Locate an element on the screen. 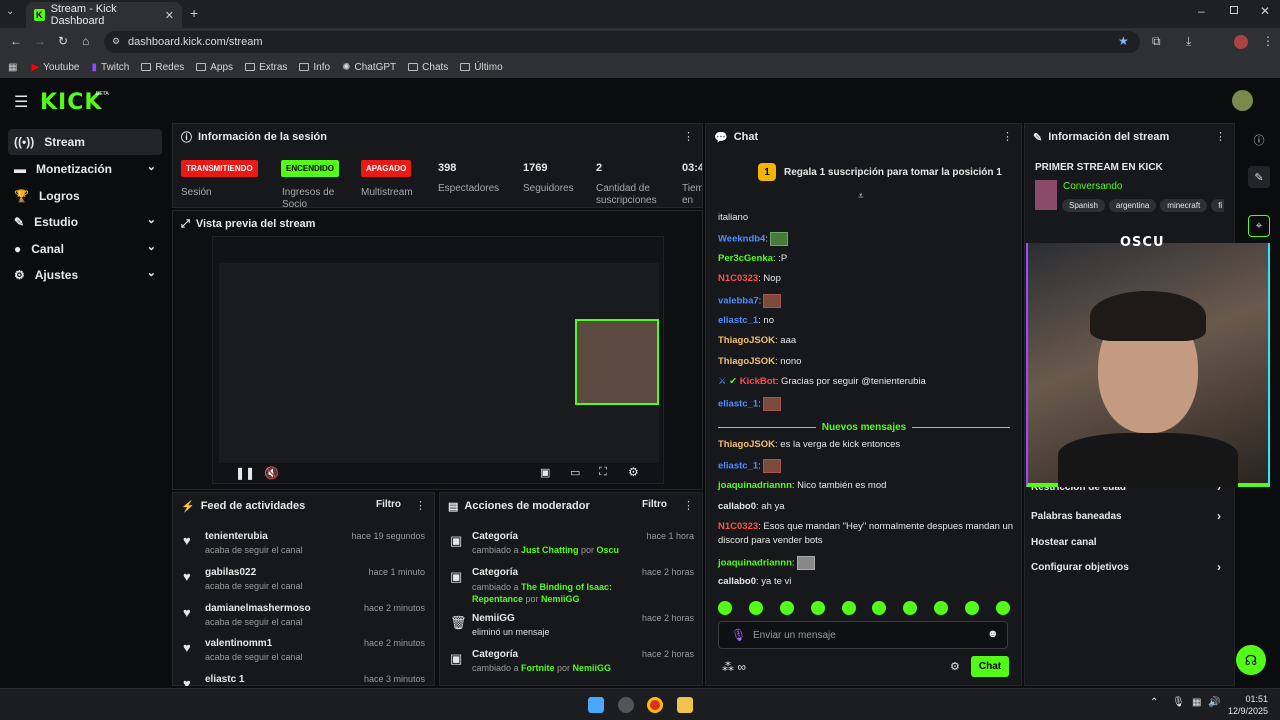 The width and height of the screenshot is (1280, 720). theater-icon: ▭ is located at coordinates (575, 472).